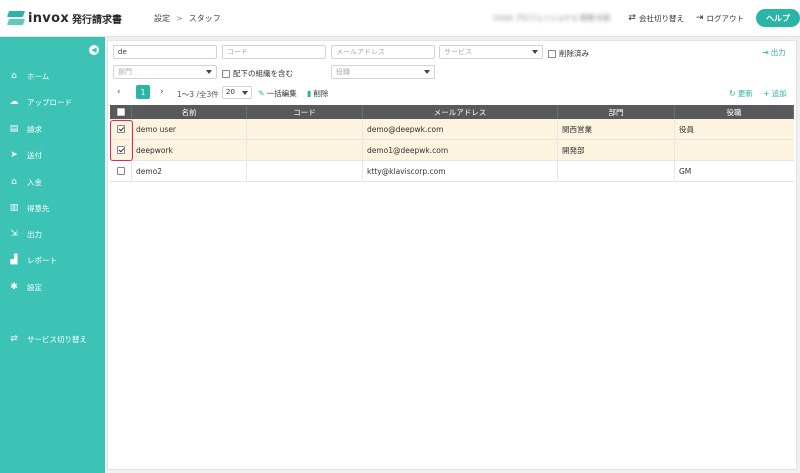 This screenshot has width=800, height=473. I want to click on column-header-department: 部門, so click(616, 112).